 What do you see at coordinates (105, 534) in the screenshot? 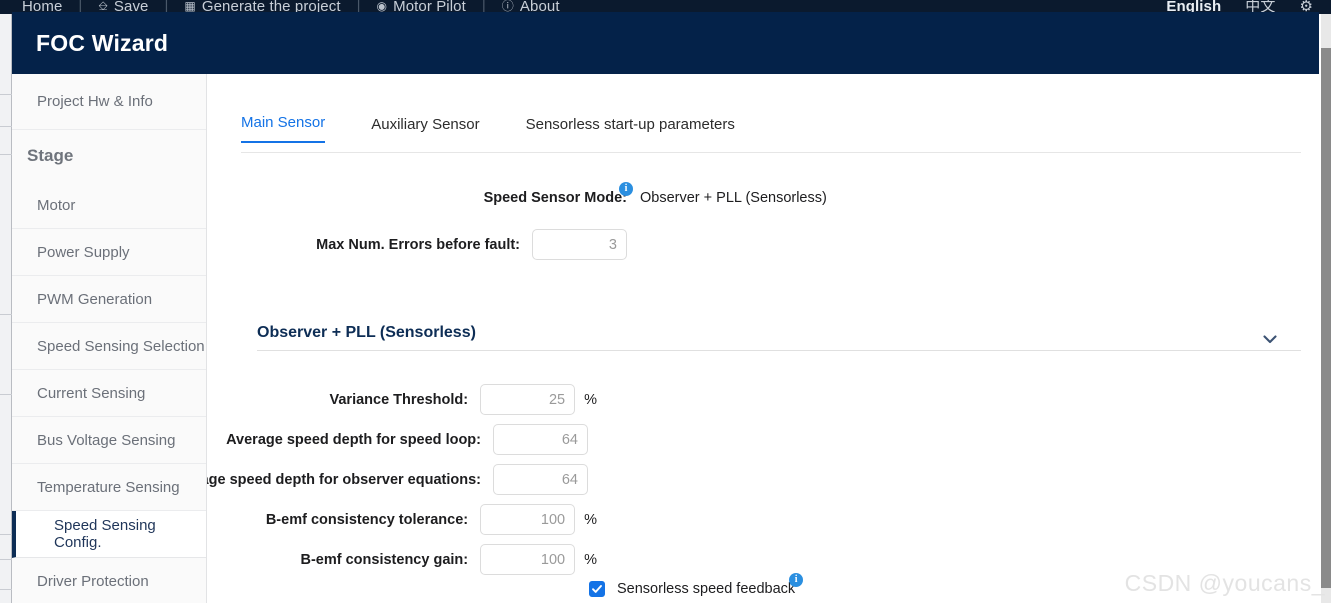
I see `sidebar-item-label: Speed Sensing Config.` at bounding box center [105, 534].